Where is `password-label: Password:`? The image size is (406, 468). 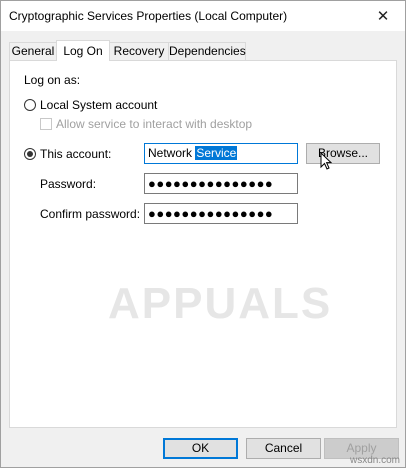
password-label: Password: is located at coordinates (68, 184).